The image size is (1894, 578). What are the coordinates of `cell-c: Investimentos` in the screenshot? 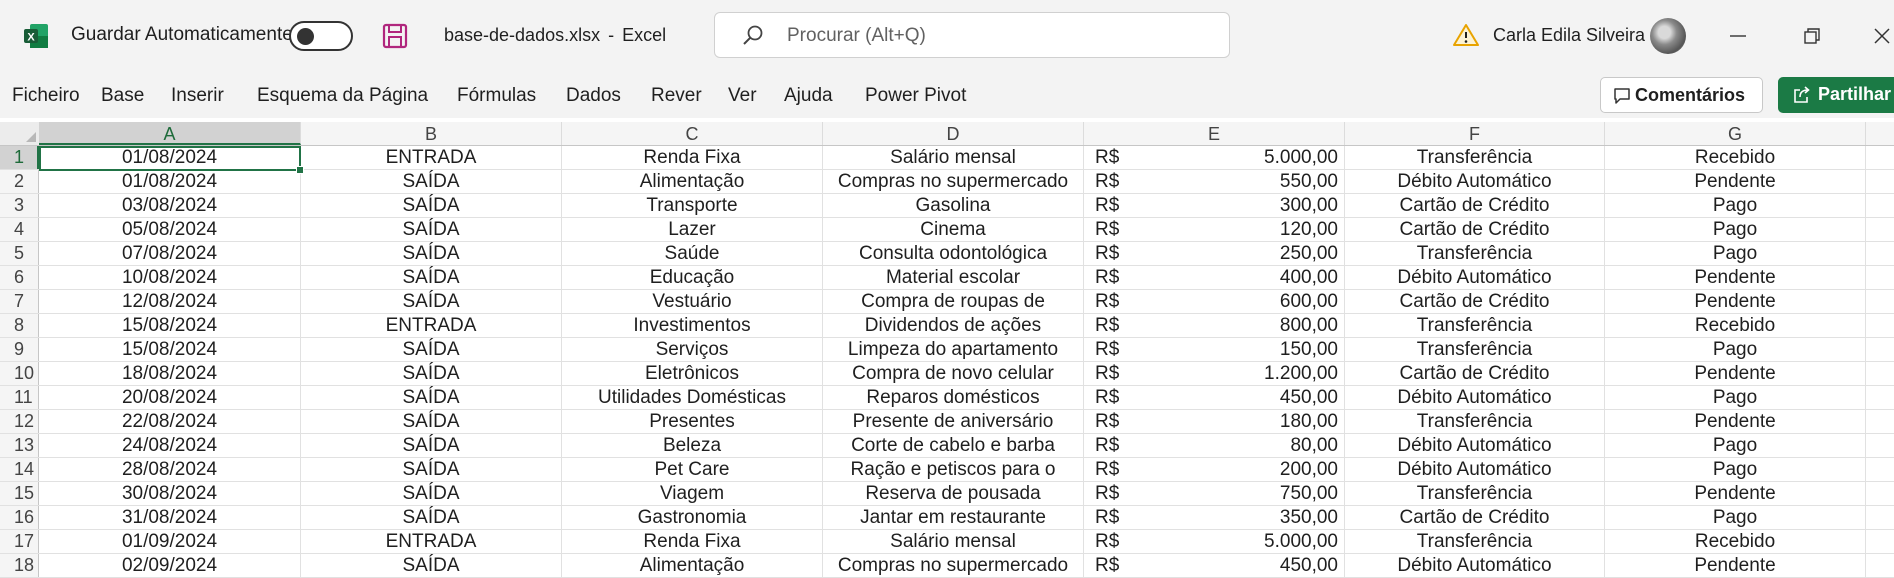 It's located at (692, 325).